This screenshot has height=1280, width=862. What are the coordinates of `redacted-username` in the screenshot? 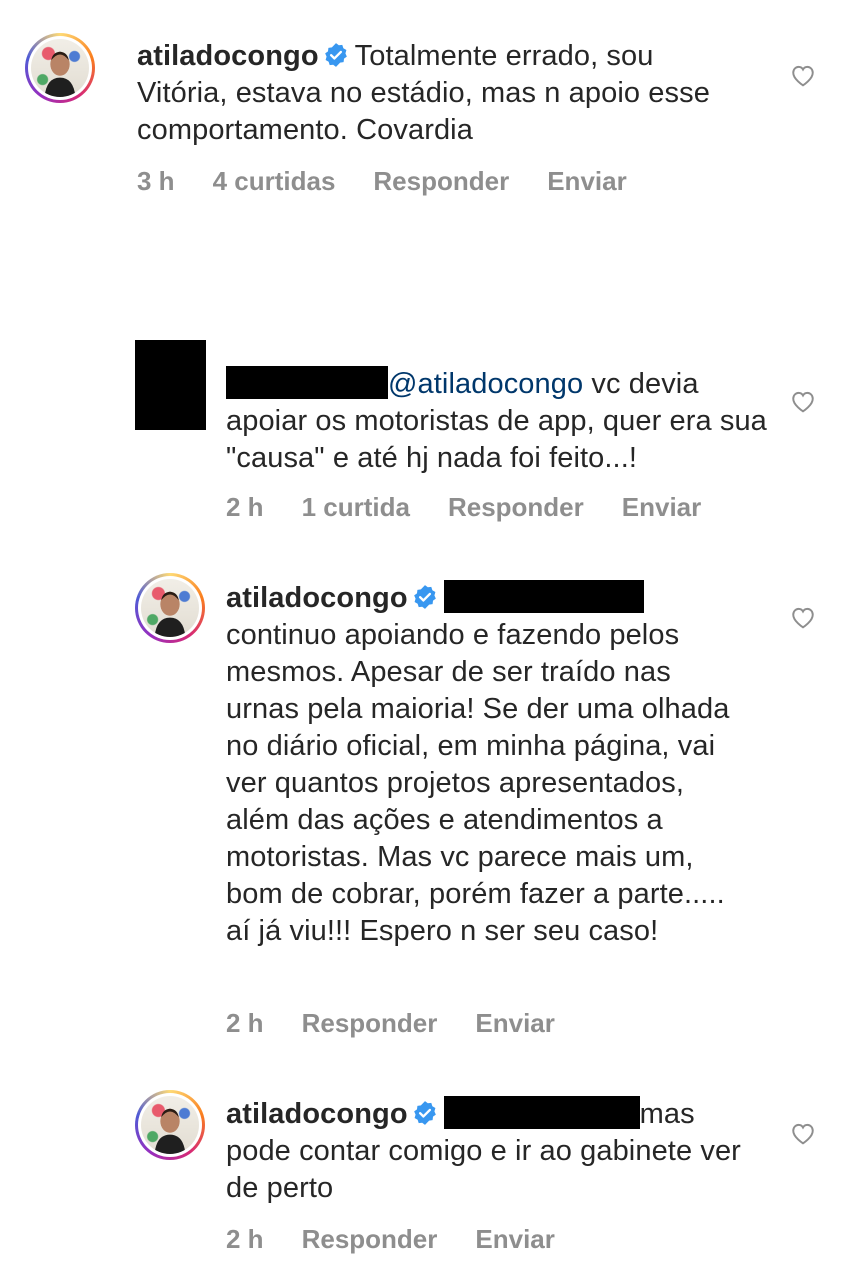 It's located at (307, 382).